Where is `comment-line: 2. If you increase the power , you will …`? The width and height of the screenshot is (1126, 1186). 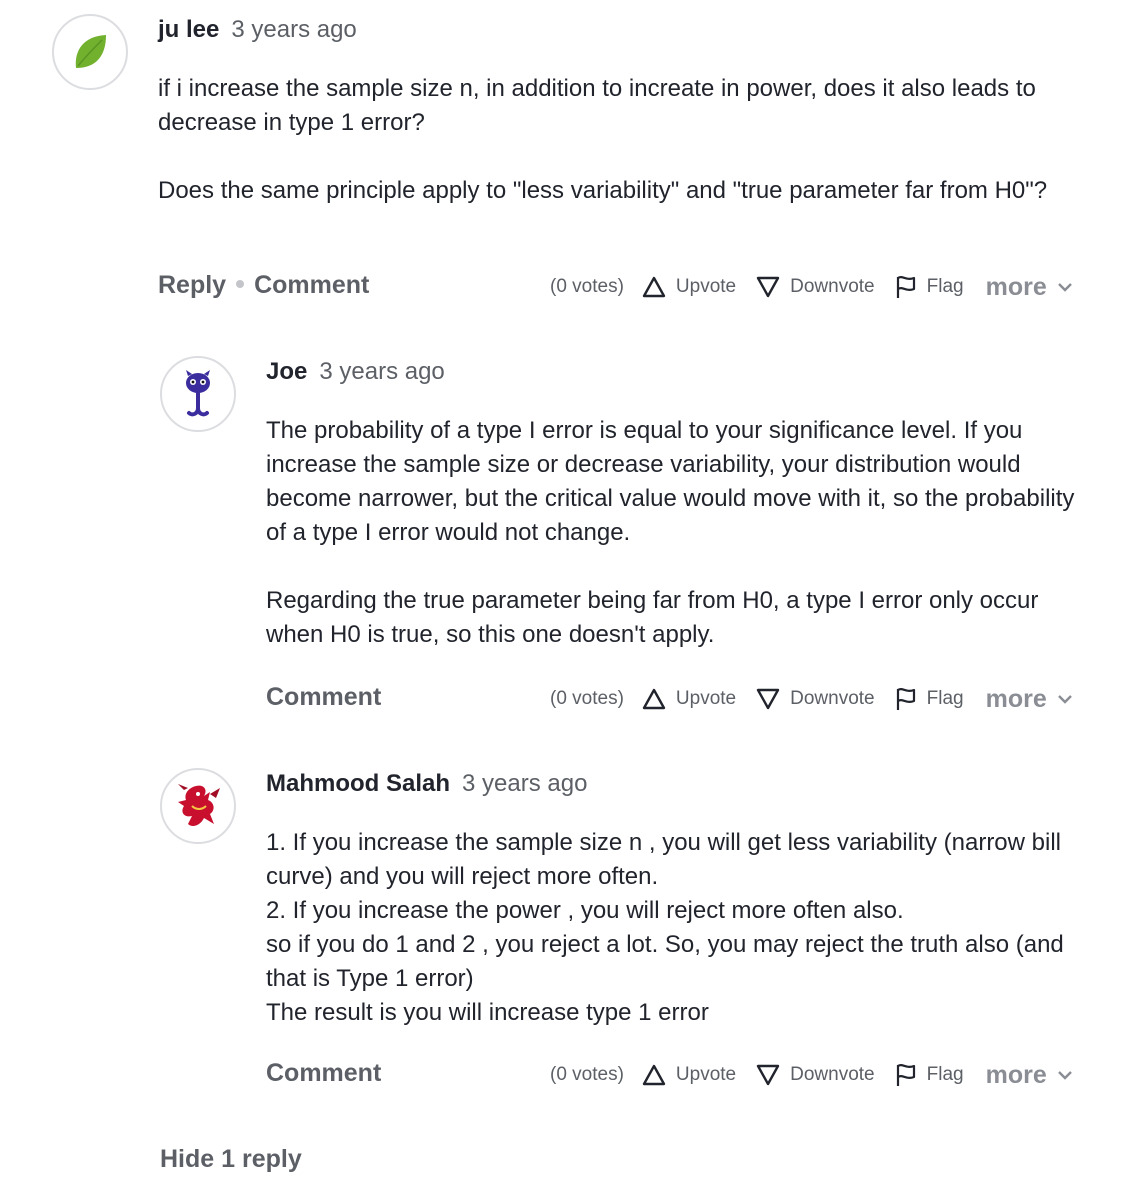 comment-line: 2. If you increase the power , you will … is located at coordinates (585, 910).